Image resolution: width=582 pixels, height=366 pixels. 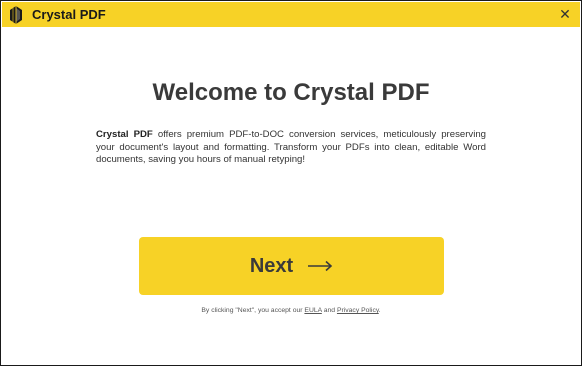 I want to click on description-brand: Crystal PDF, so click(x=124, y=134).